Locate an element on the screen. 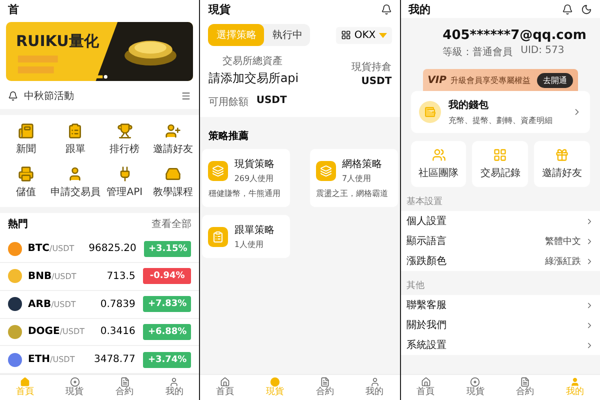  setting-value: 繁體中文 is located at coordinates (562, 242).